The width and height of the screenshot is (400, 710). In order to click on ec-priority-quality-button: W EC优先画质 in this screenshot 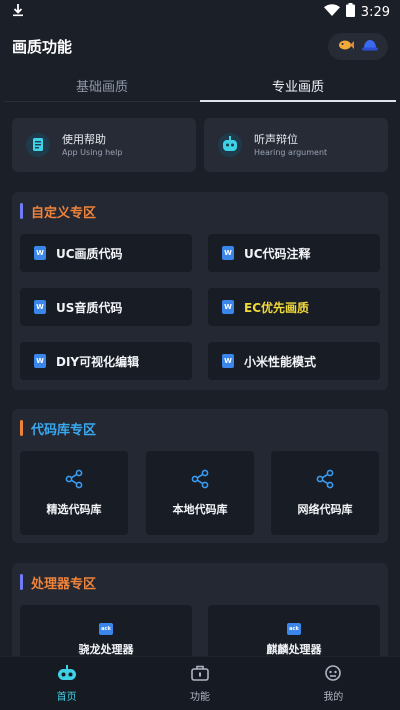, I will do `click(294, 307)`.